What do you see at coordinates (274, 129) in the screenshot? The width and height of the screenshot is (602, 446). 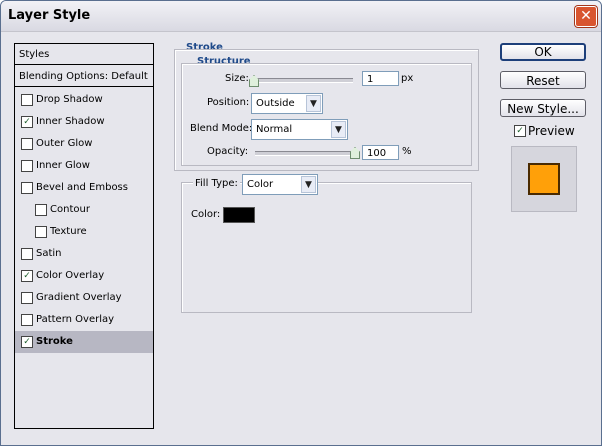 I see `blend-mode-value: Normal` at bounding box center [274, 129].